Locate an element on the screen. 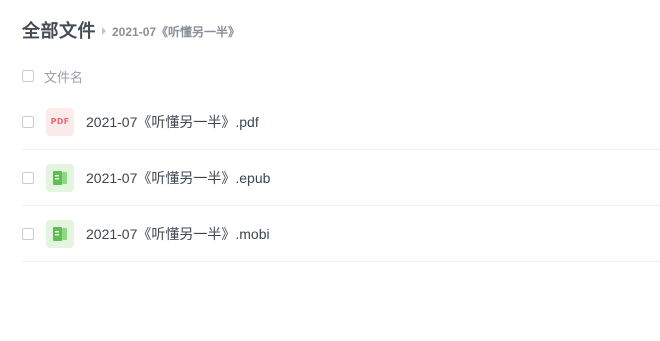 Image resolution: width=660 pixels, height=341 pixels. file-name: 2021-07《听懂另一半》.epub is located at coordinates (178, 178).